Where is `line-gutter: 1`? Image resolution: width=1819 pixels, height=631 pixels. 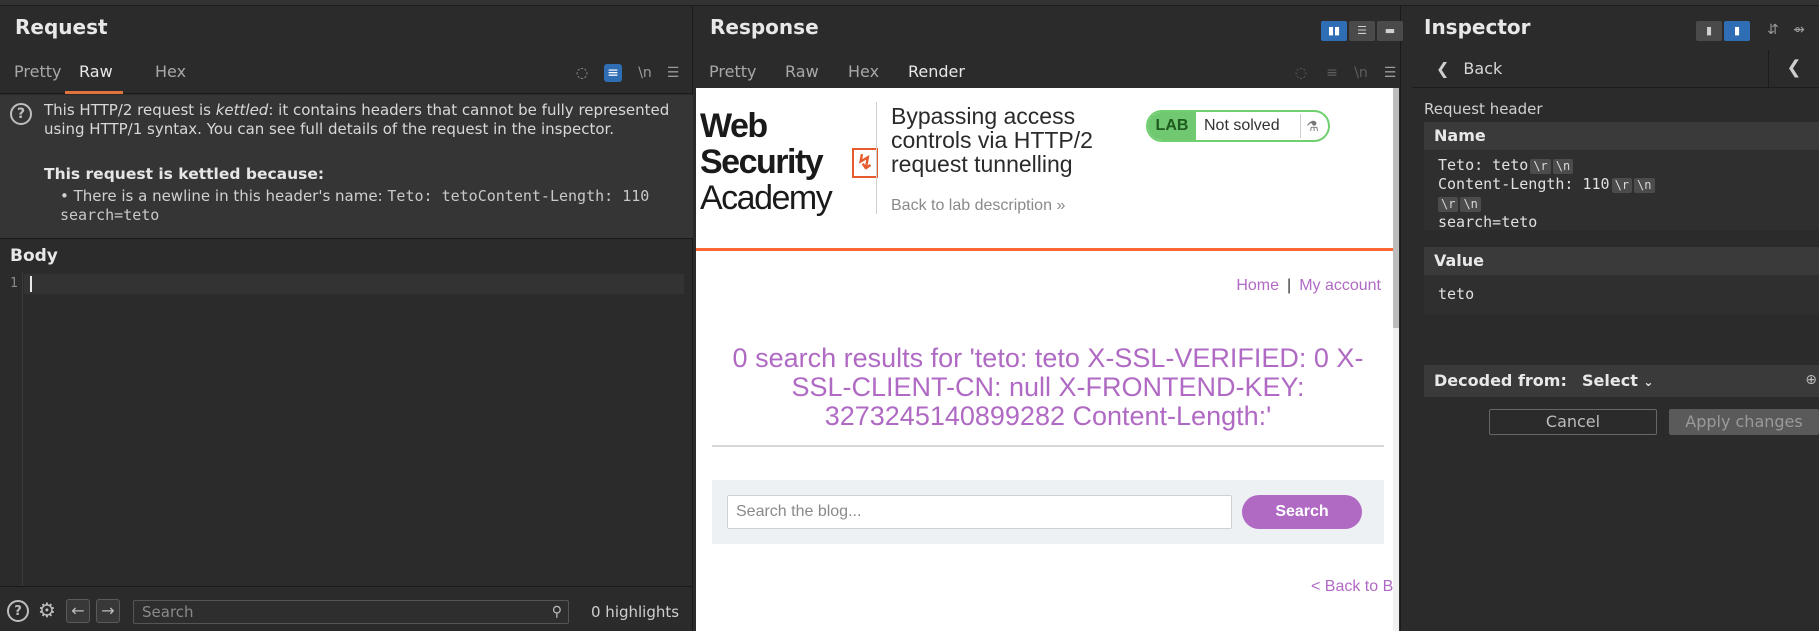 line-gutter: 1 is located at coordinates (11, 429).